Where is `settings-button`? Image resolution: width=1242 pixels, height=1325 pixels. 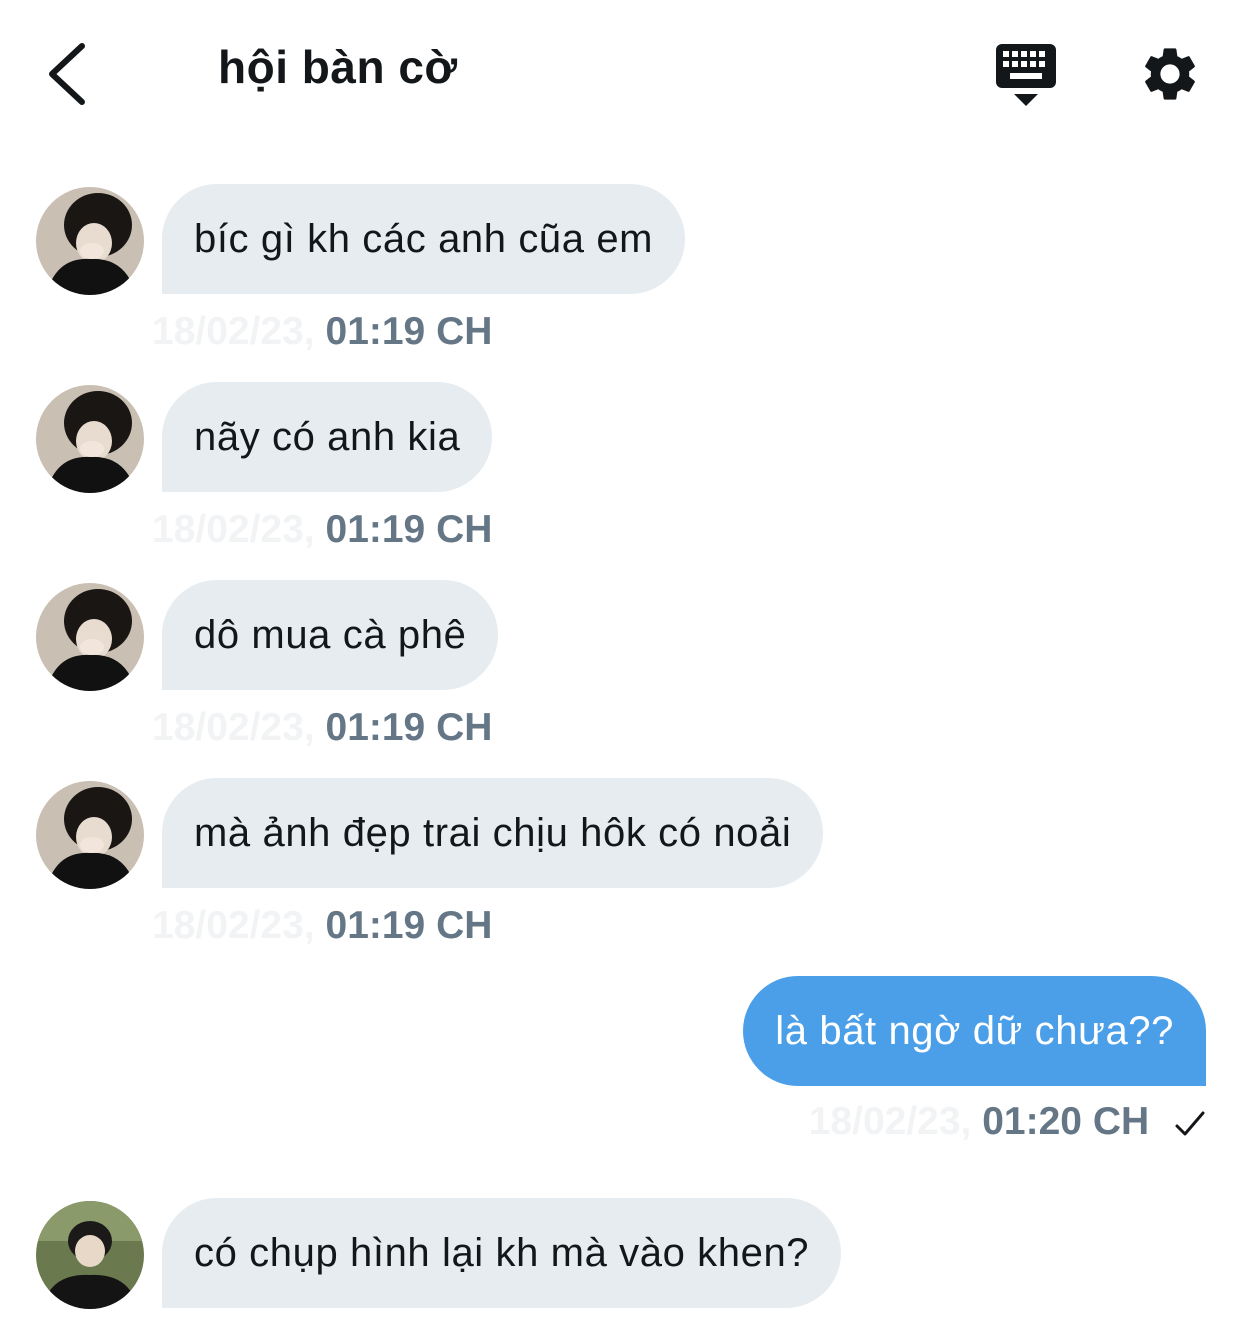
settings-button is located at coordinates (1170, 74).